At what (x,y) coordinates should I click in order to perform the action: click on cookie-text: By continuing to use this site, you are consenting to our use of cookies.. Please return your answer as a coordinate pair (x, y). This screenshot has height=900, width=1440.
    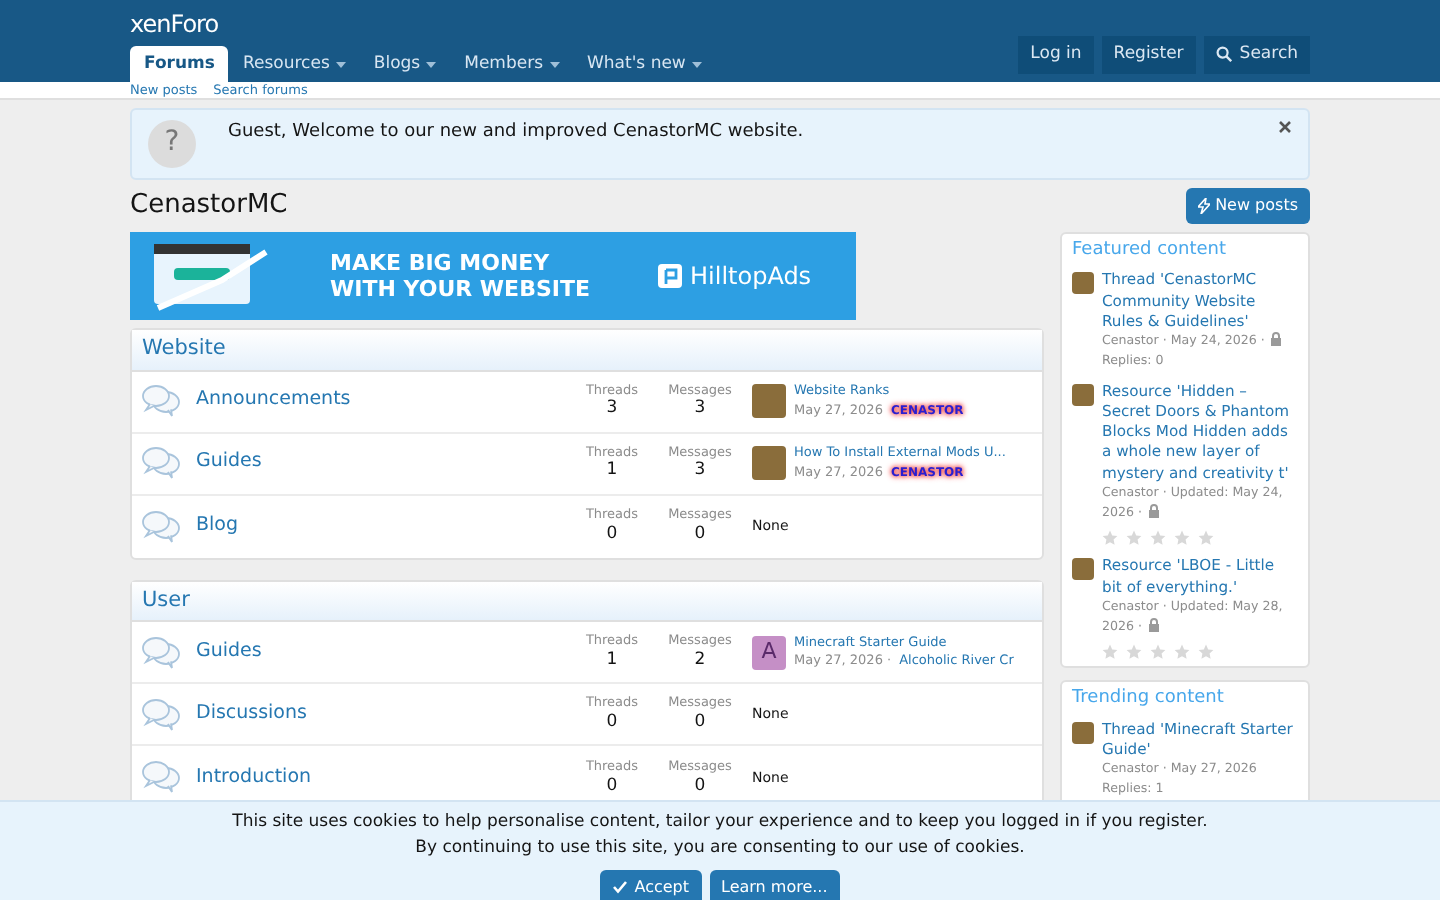
    Looking at the image, I should click on (720, 848).